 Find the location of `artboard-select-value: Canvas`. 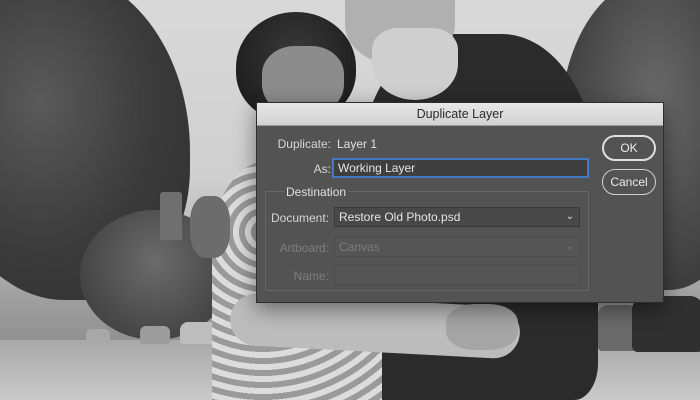

artboard-select-value: Canvas is located at coordinates (359, 247).